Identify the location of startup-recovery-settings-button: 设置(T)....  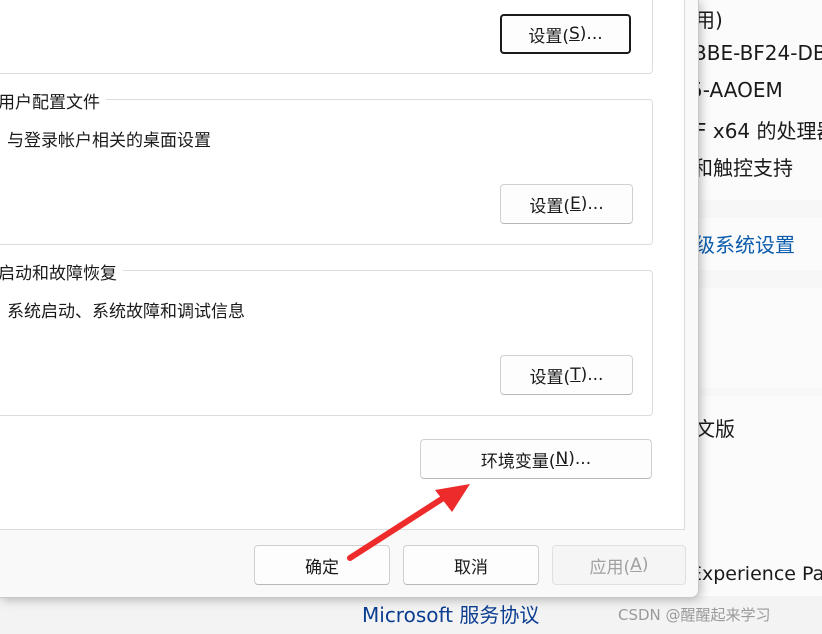
(566, 375).